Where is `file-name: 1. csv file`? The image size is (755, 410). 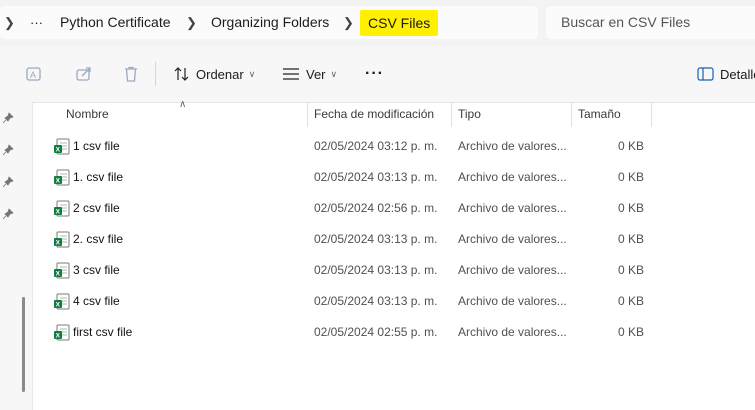
file-name: 1. csv file is located at coordinates (98, 177).